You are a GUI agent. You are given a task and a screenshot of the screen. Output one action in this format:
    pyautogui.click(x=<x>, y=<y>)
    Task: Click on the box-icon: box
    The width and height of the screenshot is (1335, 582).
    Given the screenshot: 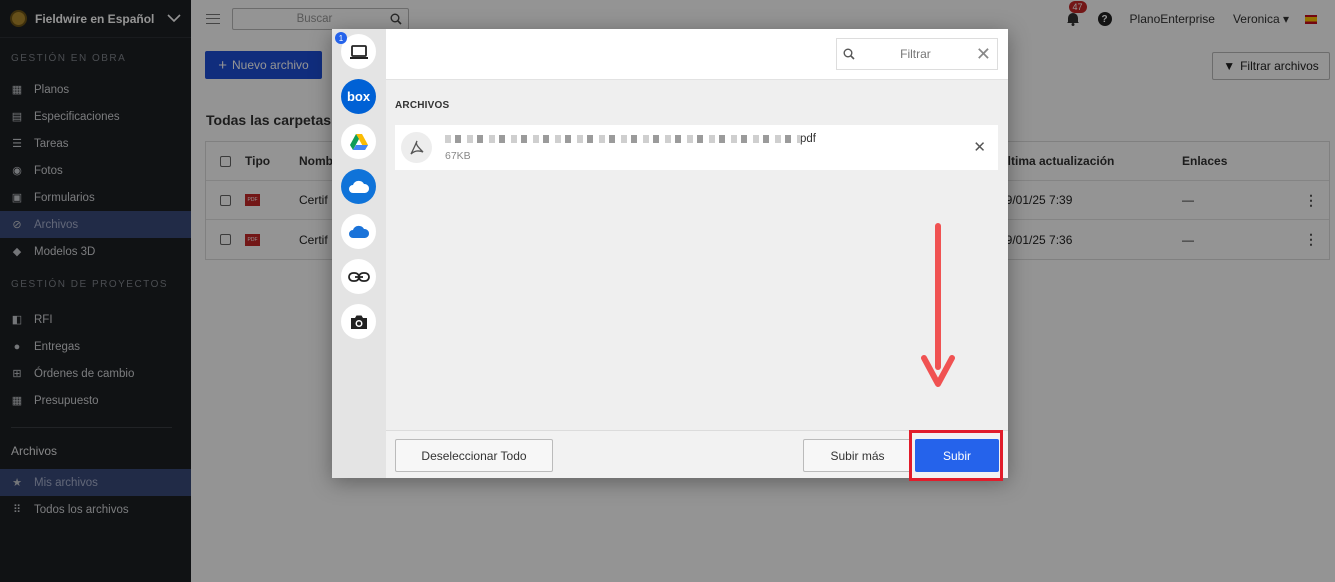 What is the action you would take?
    pyautogui.click(x=358, y=96)
    